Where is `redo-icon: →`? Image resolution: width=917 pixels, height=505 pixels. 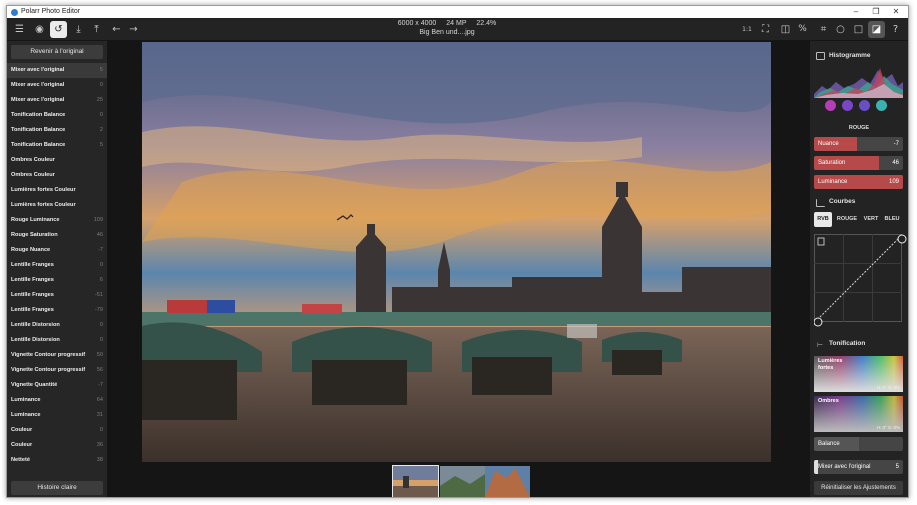
redo-icon: → is located at coordinates (133, 29).